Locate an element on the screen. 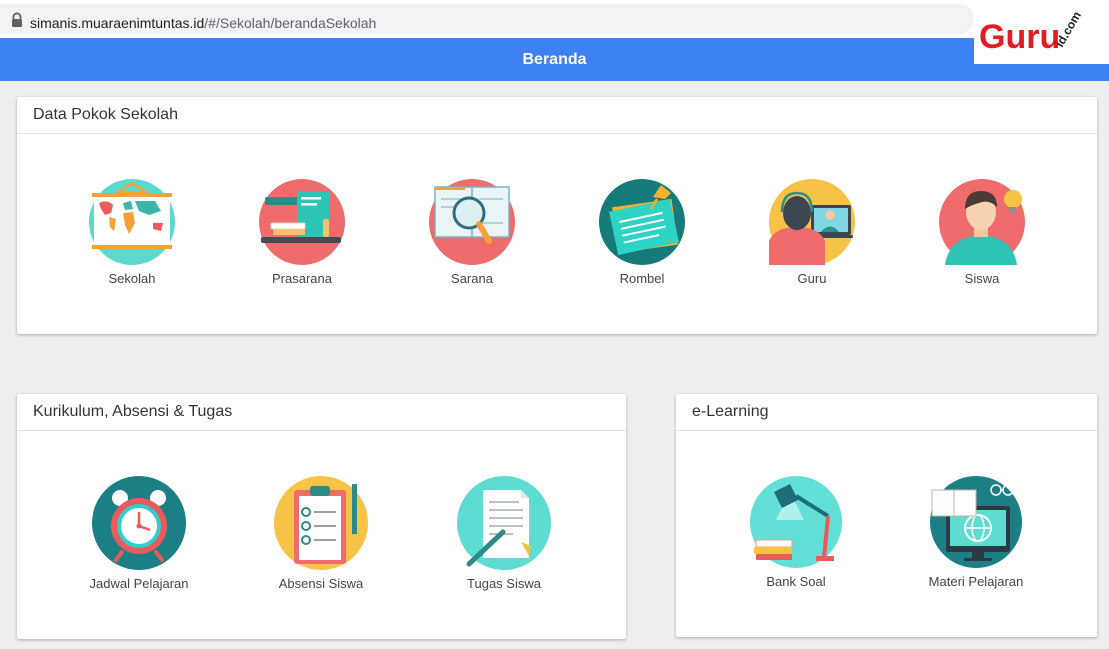  monitor-globe-icon is located at coordinates (976, 522).